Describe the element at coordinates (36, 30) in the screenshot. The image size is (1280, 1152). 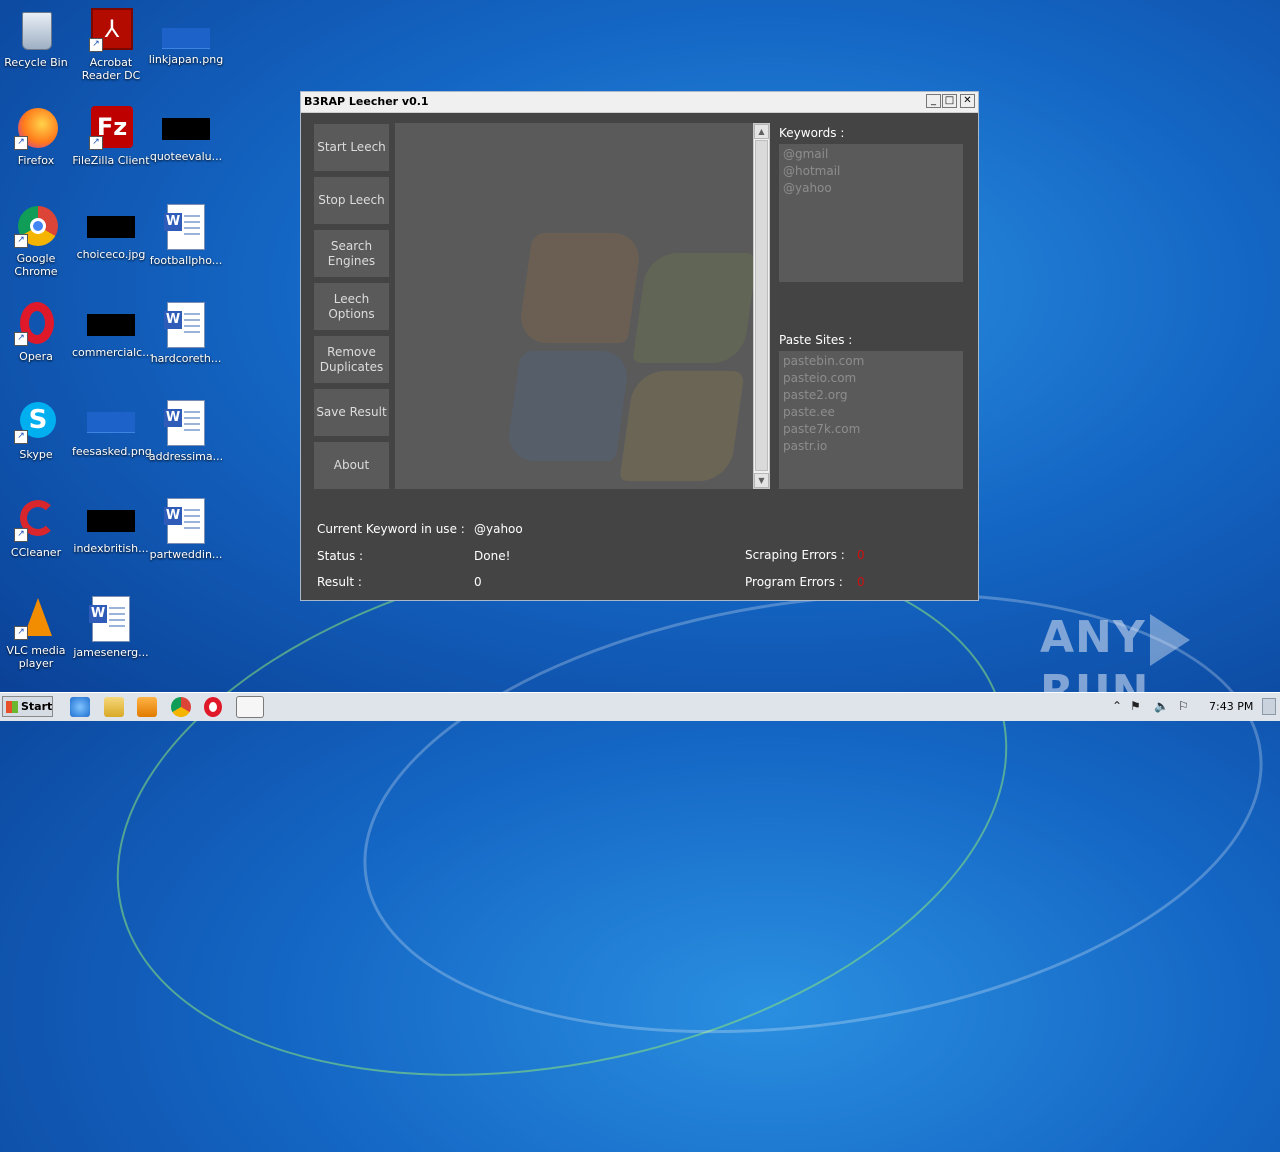
I see `recycle-bin-icon` at that location.